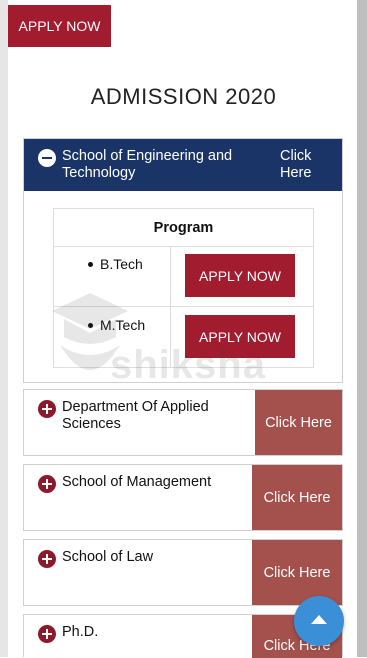 This screenshot has height=658, width=367. What do you see at coordinates (80, 632) in the screenshot?
I see `section-title: Ph.D.` at bounding box center [80, 632].